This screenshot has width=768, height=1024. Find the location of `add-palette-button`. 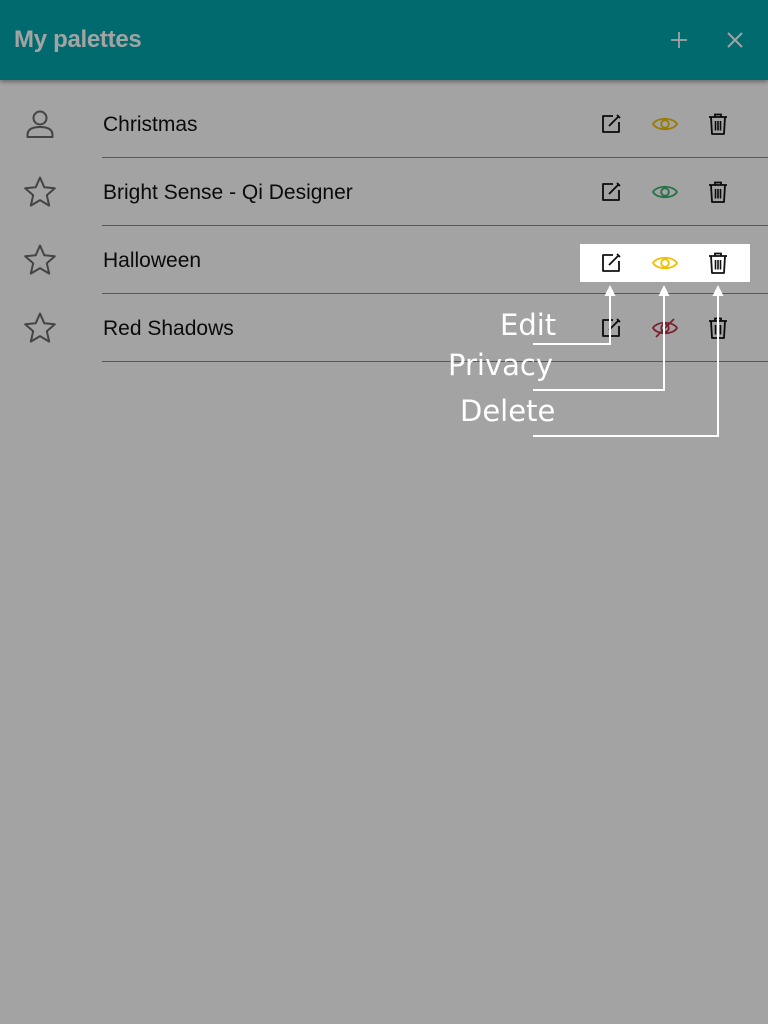

add-palette-button is located at coordinates (679, 40).